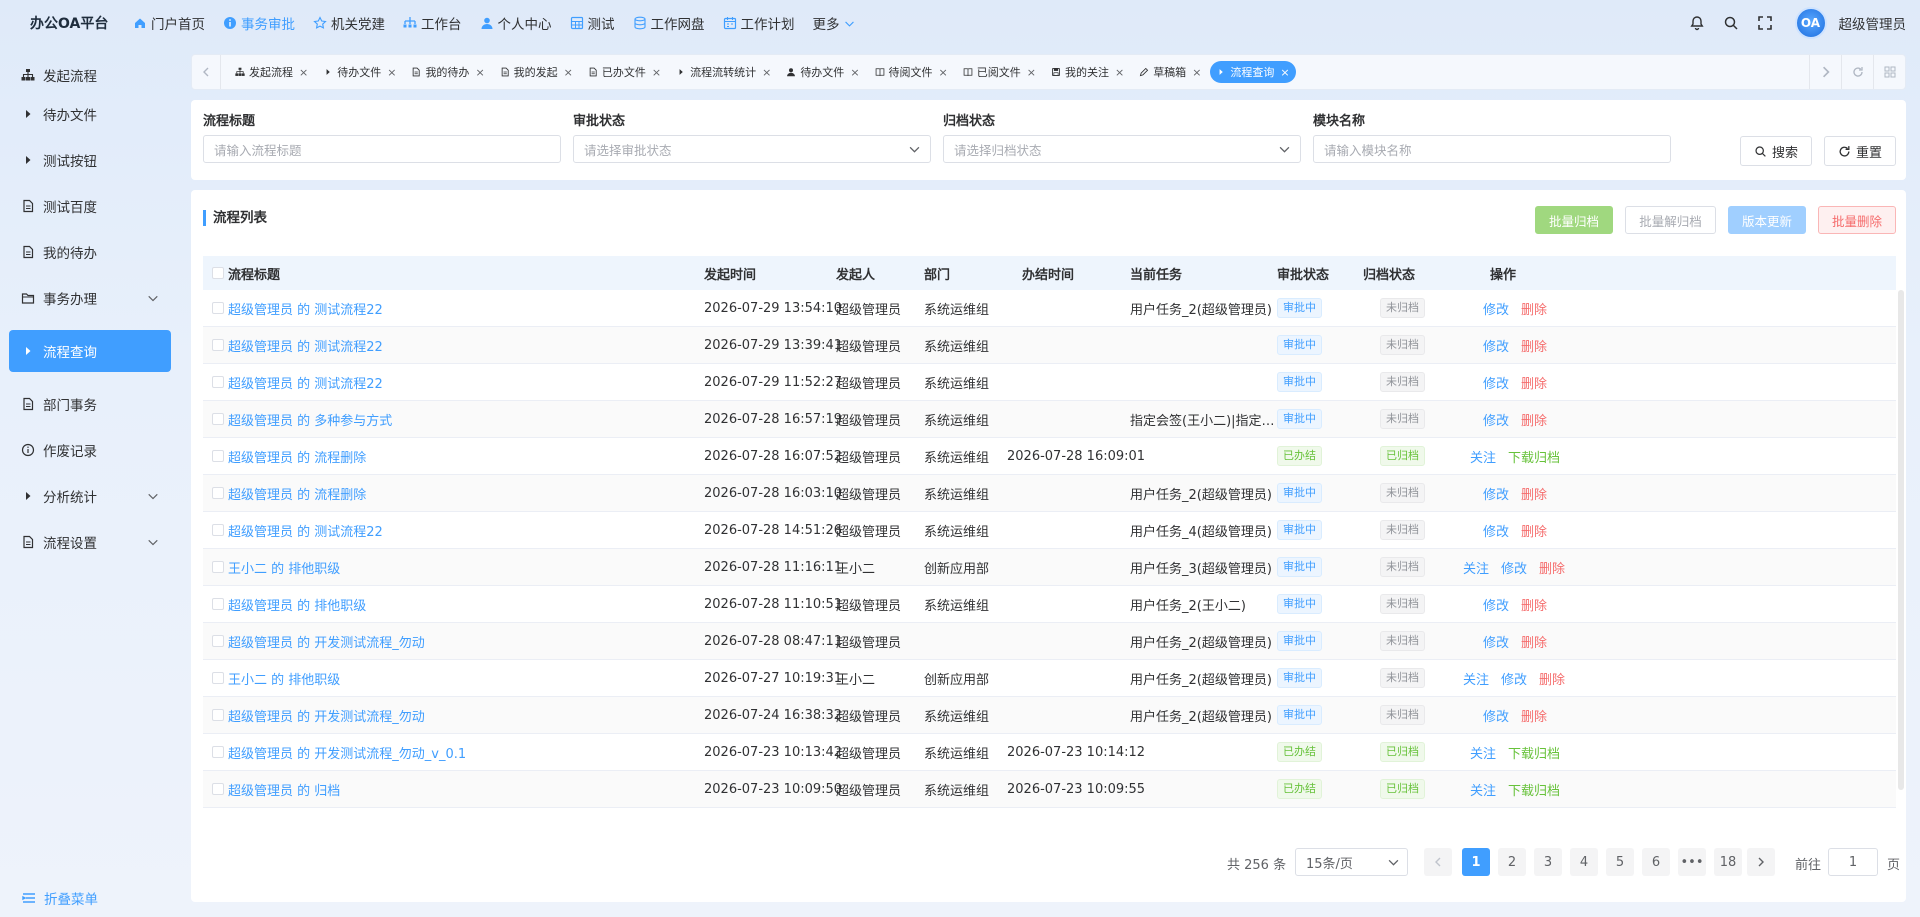 Image resolution: width=1920 pixels, height=917 pixels. I want to click on tab: 流程流转统计 ×, so click(723, 72).